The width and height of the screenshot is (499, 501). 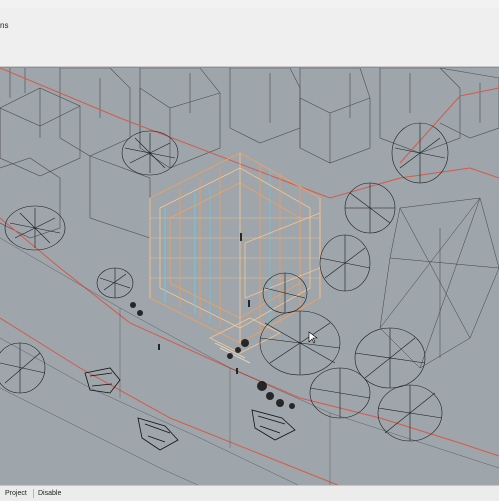 I want to click on large-canopy-mesh, so click(x=439, y=283).